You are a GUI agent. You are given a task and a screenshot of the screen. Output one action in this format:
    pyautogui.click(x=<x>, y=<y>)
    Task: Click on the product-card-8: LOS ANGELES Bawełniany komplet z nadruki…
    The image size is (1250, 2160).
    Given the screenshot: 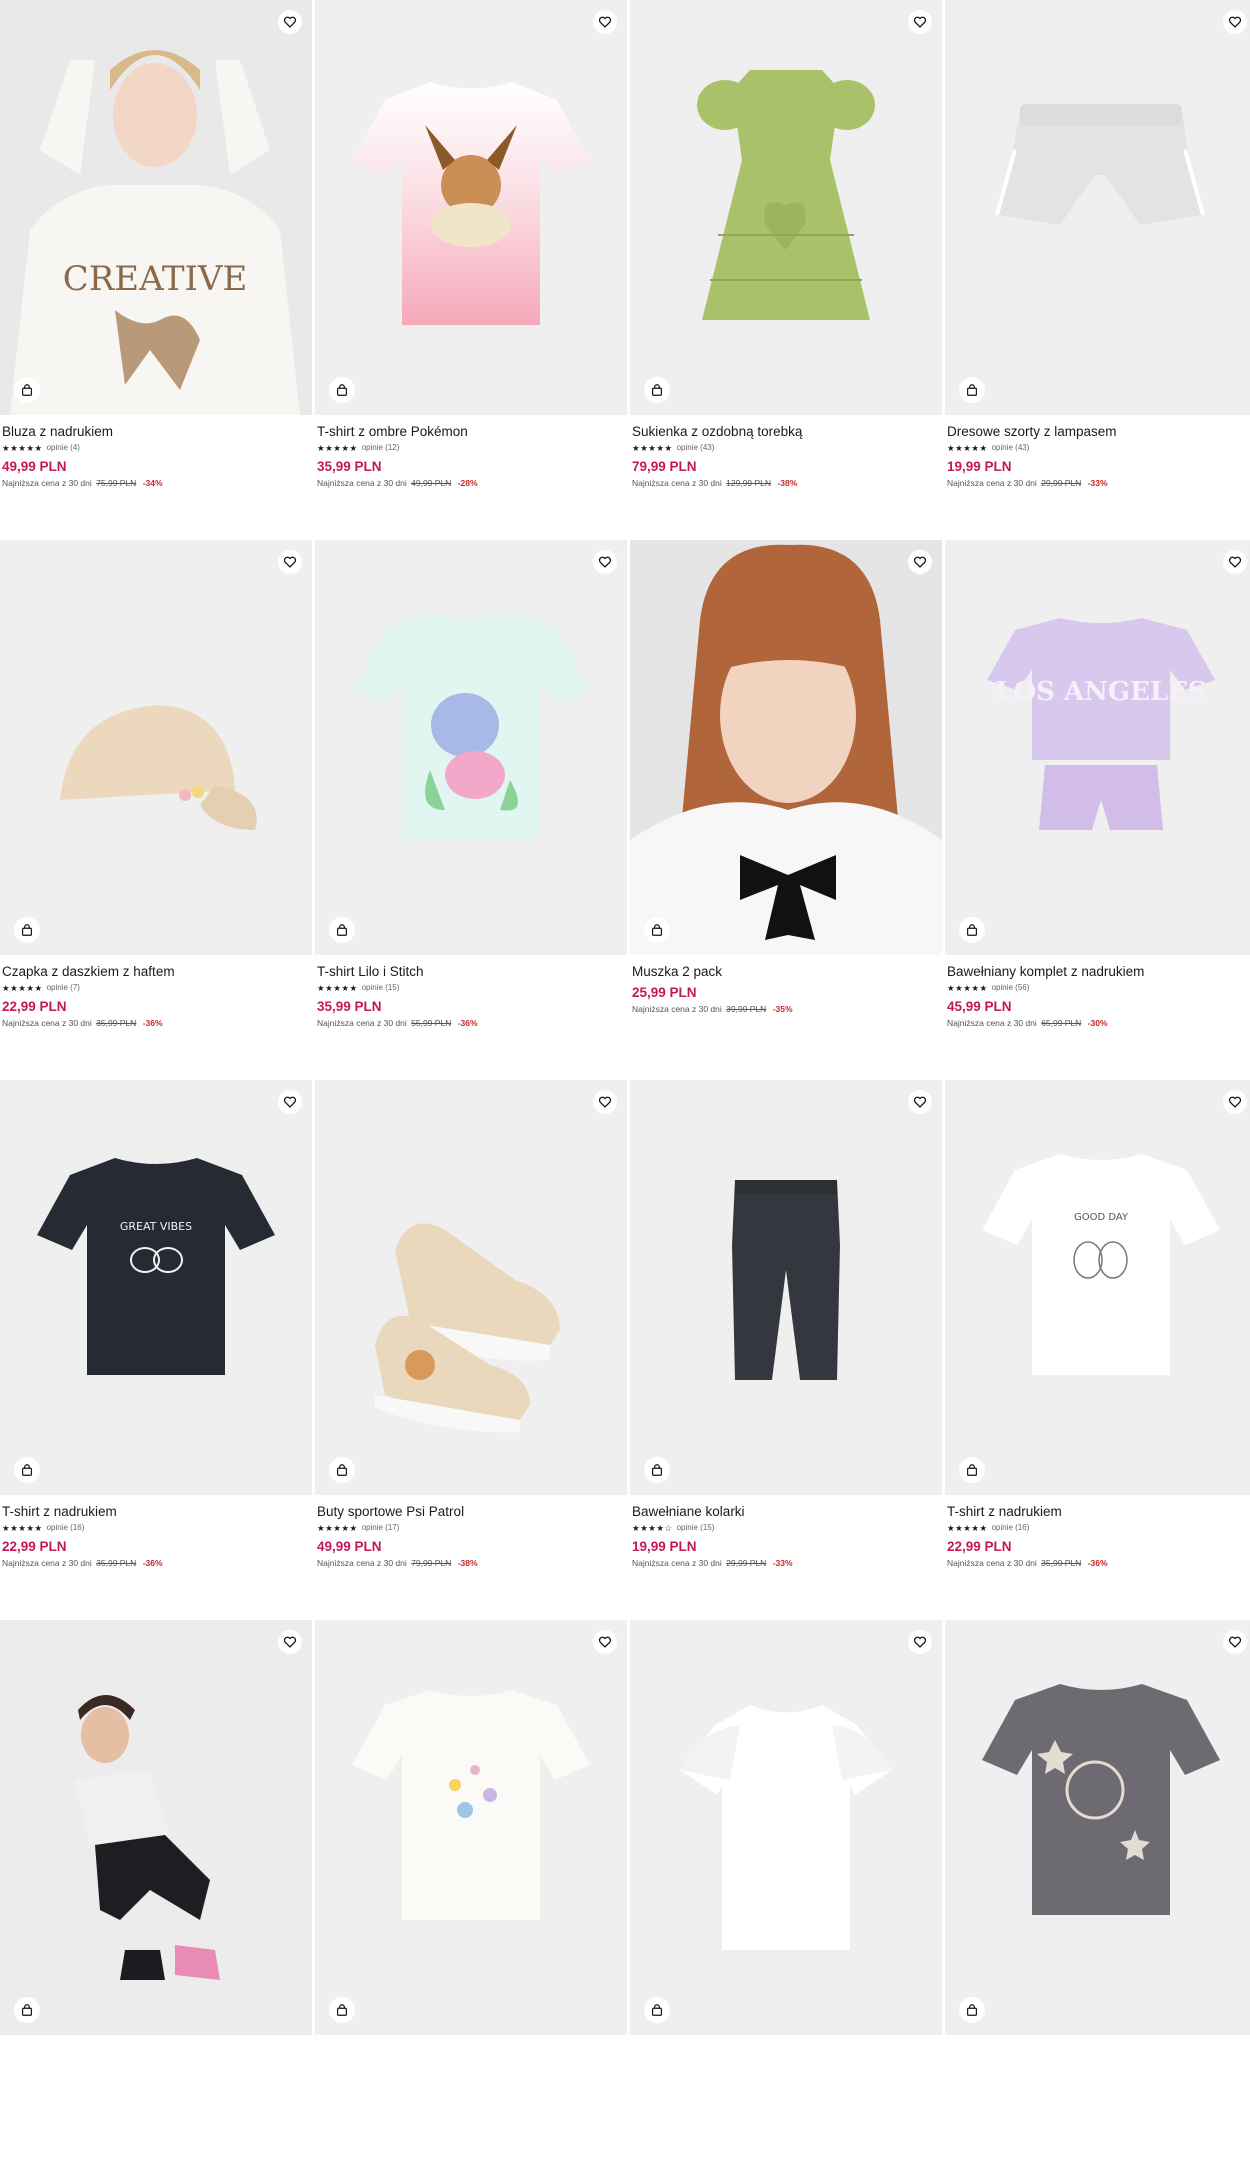 What is the action you would take?
    pyautogui.click(x=1097, y=810)
    